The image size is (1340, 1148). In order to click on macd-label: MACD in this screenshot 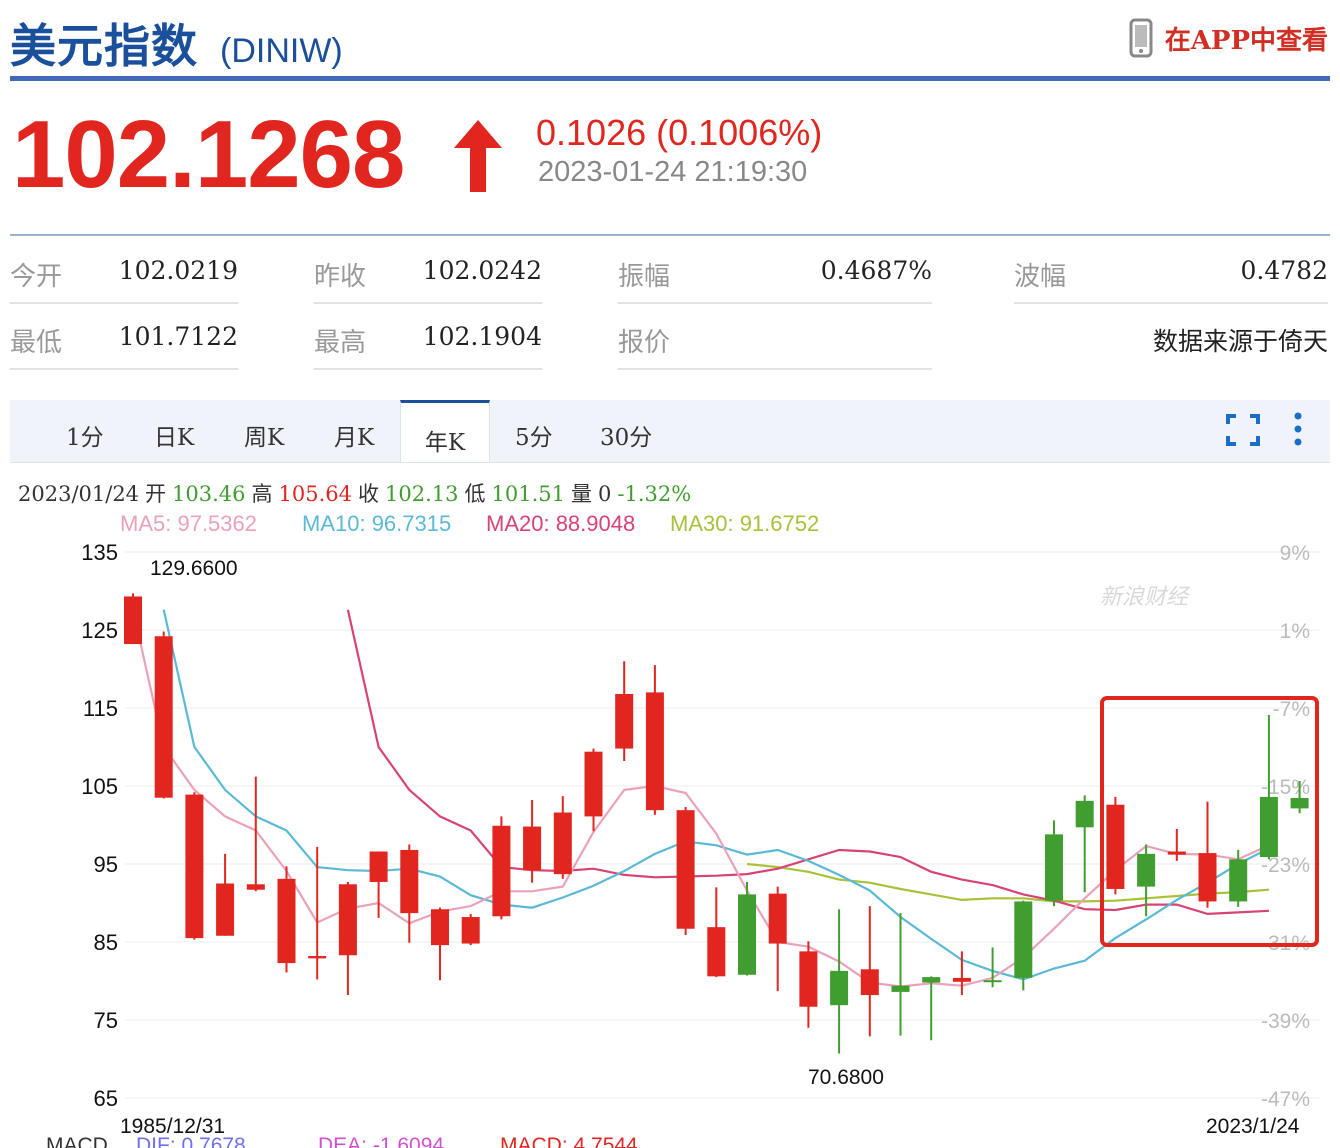, I will do `click(77, 1141)`.